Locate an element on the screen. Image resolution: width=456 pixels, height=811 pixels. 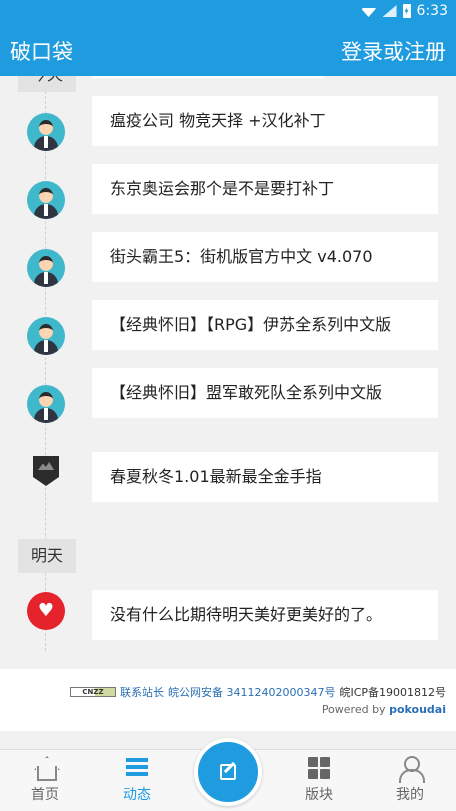
timeline-item: 街头霸王5：街机版官方中文 v4.070 is located at coordinates (228, 266).